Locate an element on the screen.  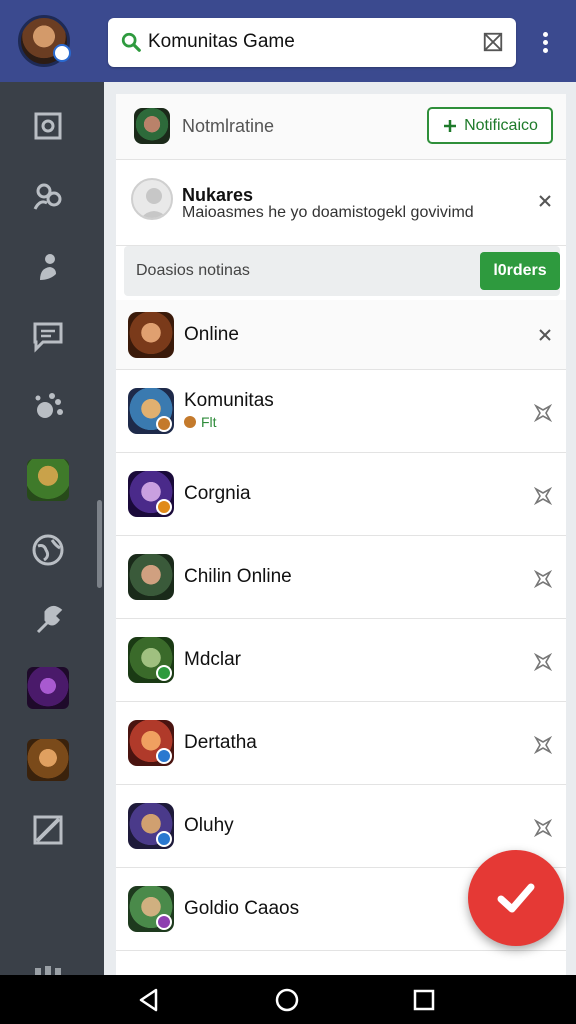
plus-icon is located at coordinates (450, 125).